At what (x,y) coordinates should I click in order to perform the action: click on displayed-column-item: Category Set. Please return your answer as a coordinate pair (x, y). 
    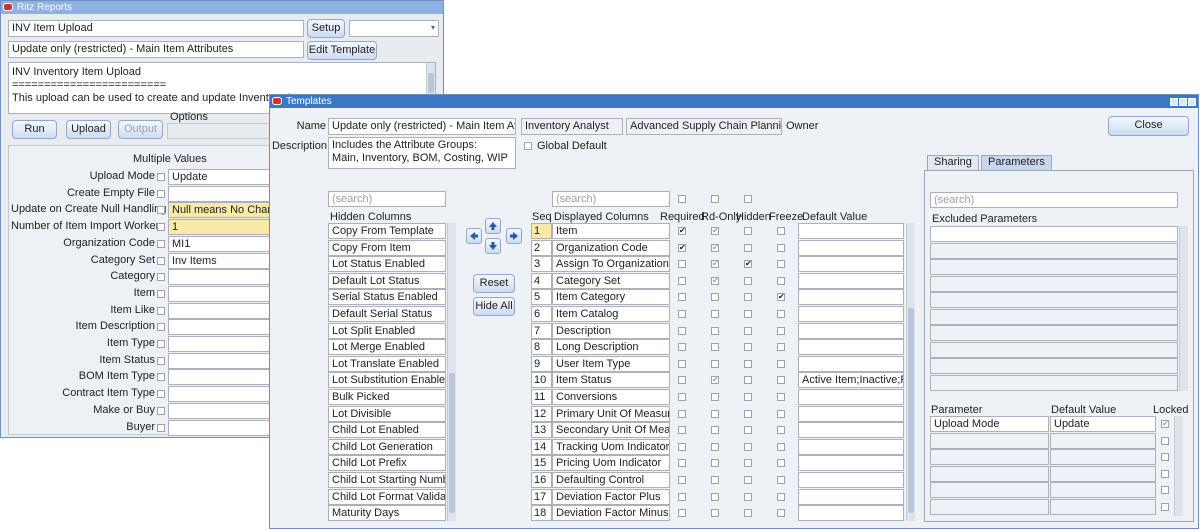
    Looking at the image, I should click on (611, 280).